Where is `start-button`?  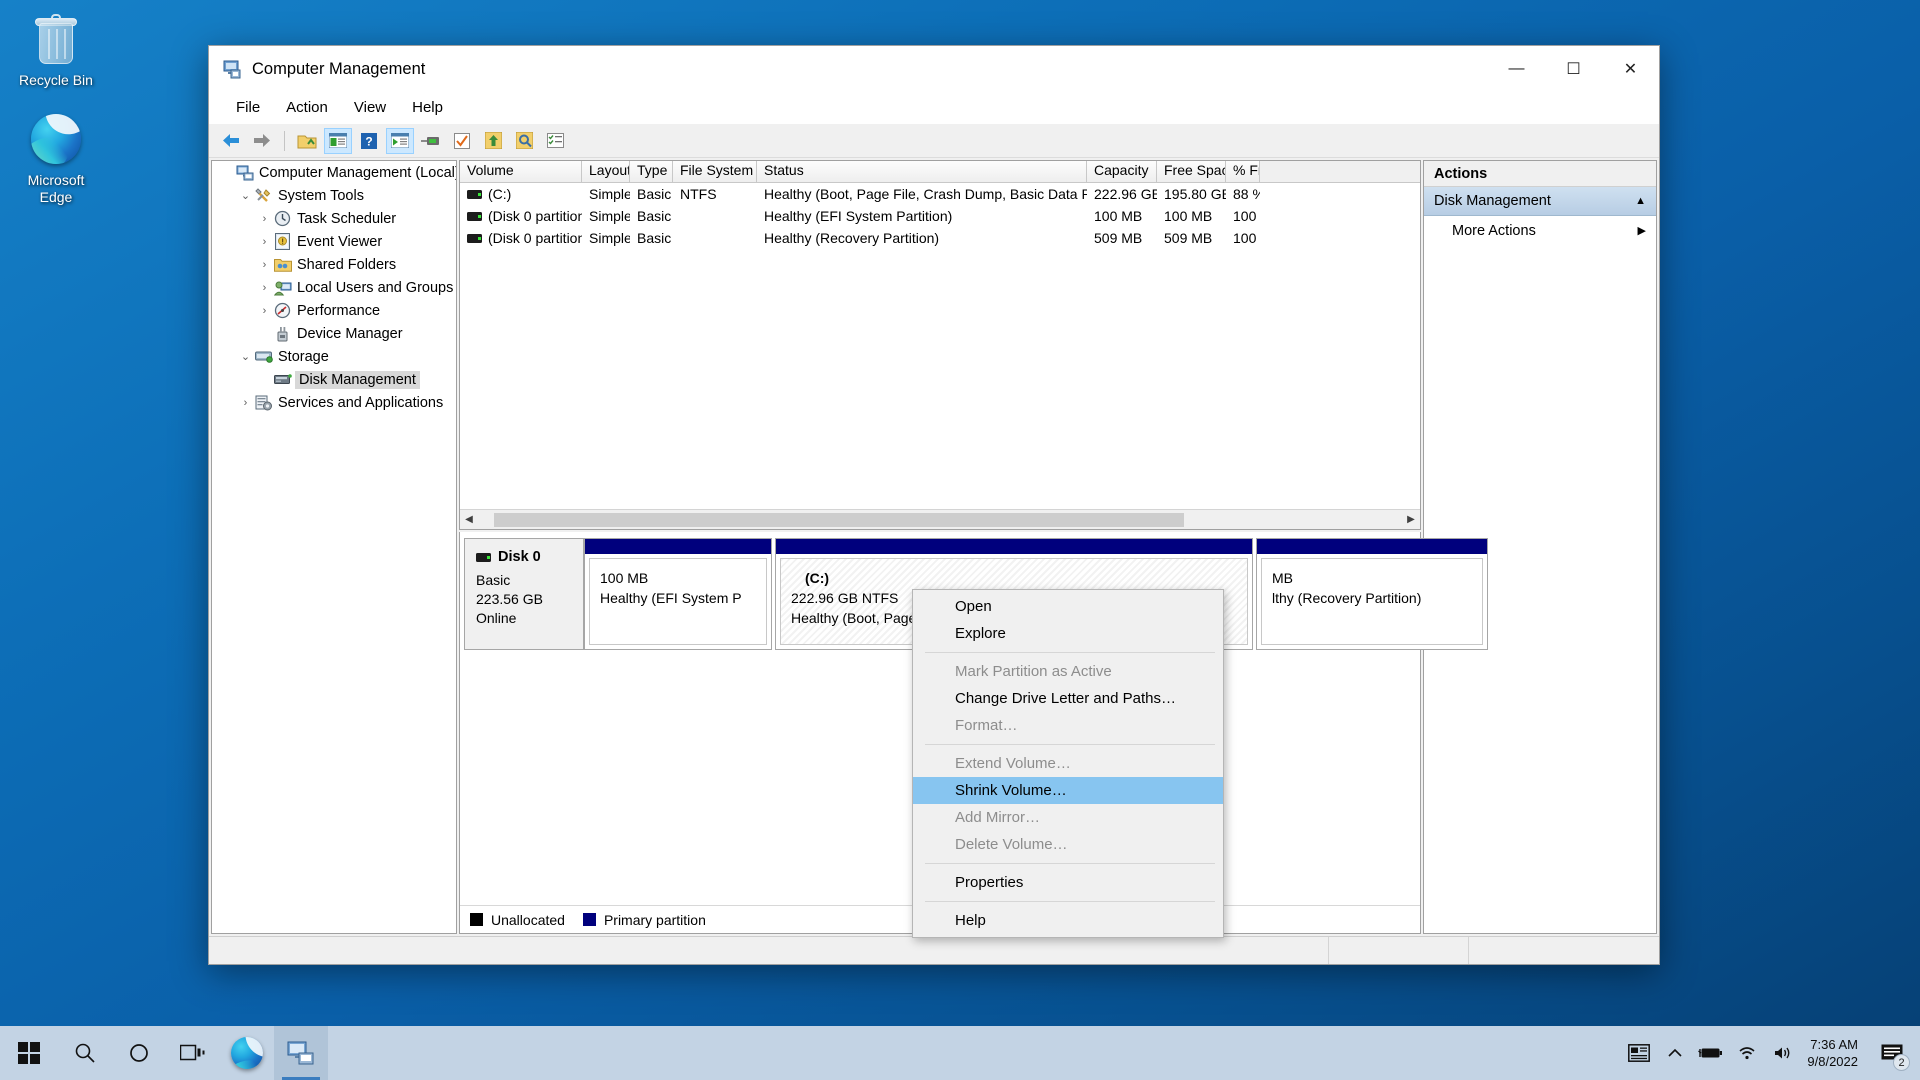
start-button is located at coordinates (29, 1053).